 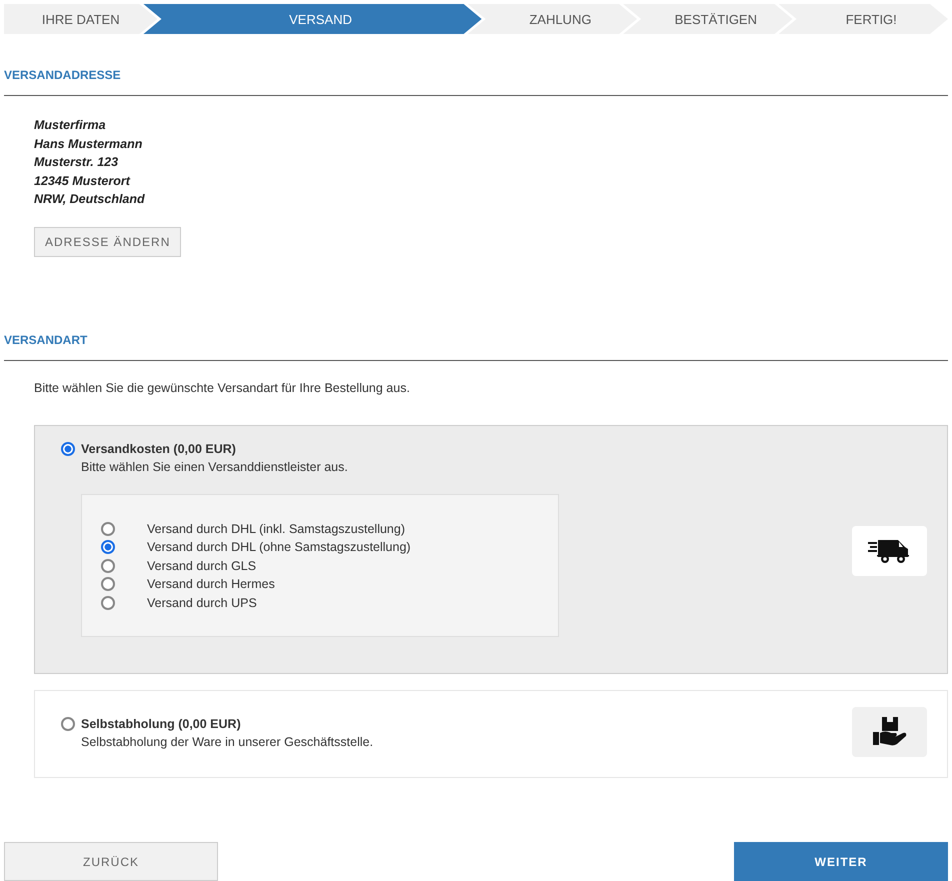 What do you see at coordinates (90, 199) in the screenshot?
I see `address-line: NRW, Deutschland` at bounding box center [90, 199].